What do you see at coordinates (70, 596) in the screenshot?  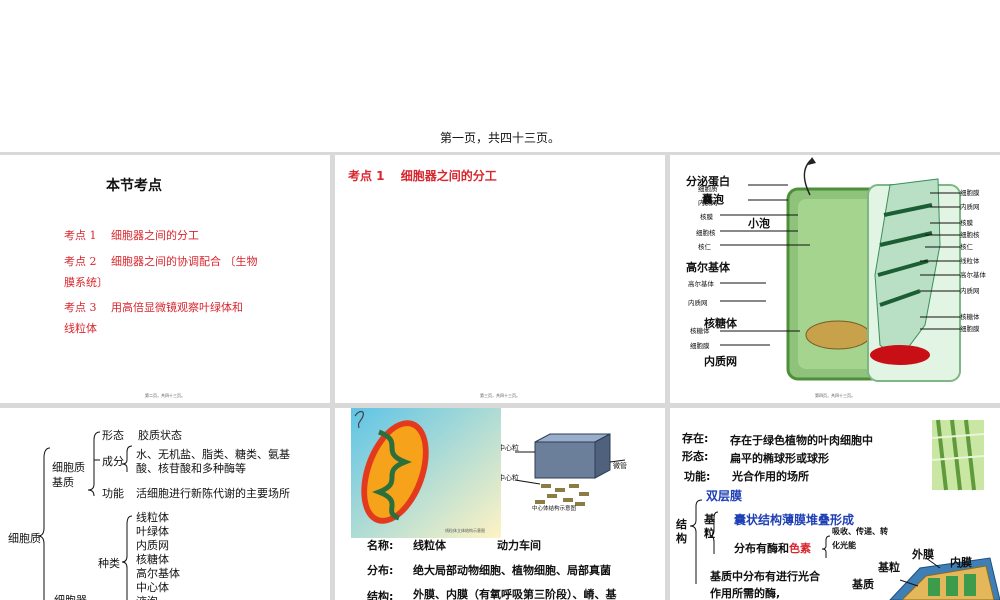 I see `organelle-label: 细胞器` at bounding box center [70, 596].